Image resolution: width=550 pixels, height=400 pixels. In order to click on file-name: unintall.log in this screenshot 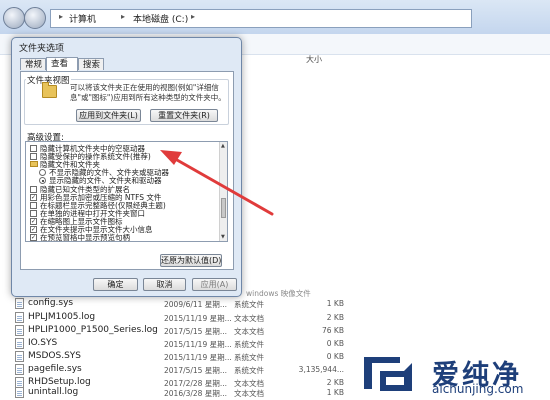, I will do `click(53, 392)`.